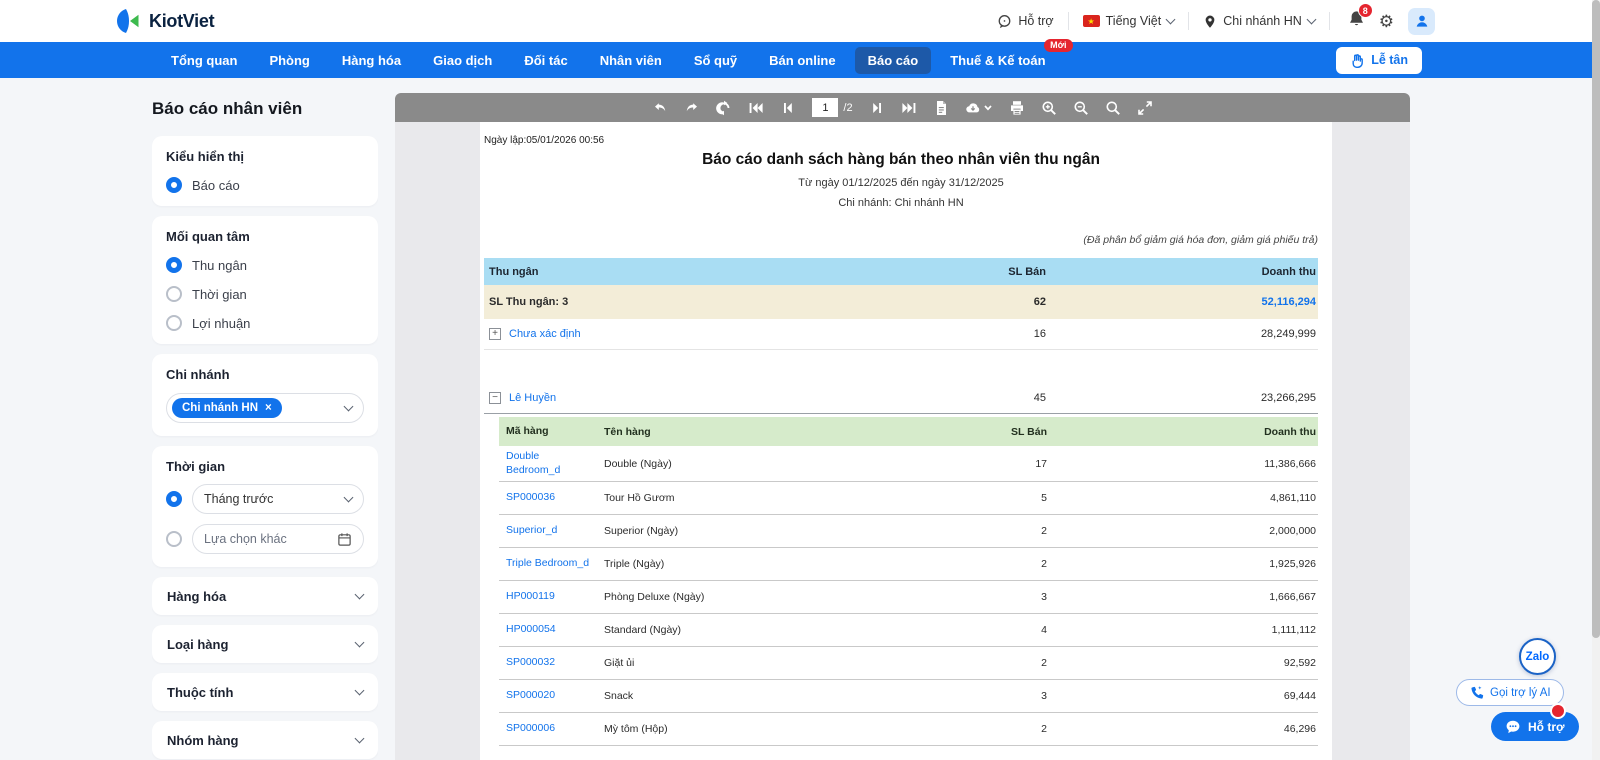 This screenshot has height=760, width=1600. What do you see at coordinates (265, 265) in the screenshot?
I see `radio-thu-ngan: Thu ngân` at bounding box center [265, 265].